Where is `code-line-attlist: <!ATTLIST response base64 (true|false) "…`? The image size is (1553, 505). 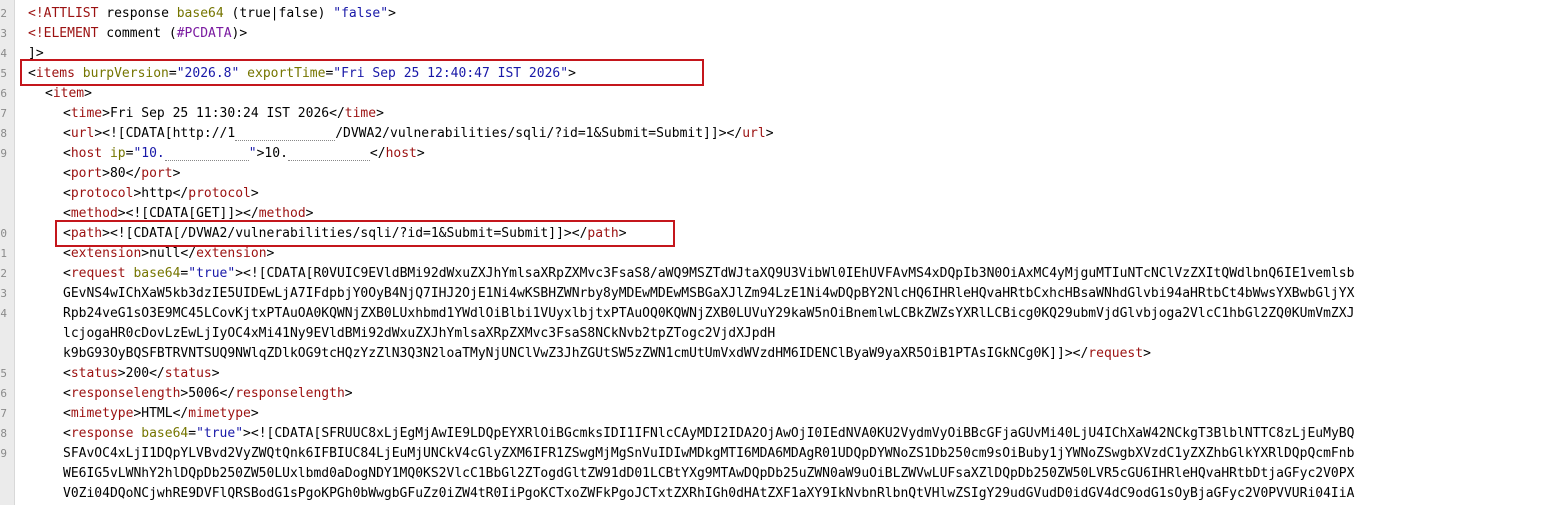
code-line-attlist: <!ATTLIST response base64 (true|false) "… is located at coordinates (790, 14).